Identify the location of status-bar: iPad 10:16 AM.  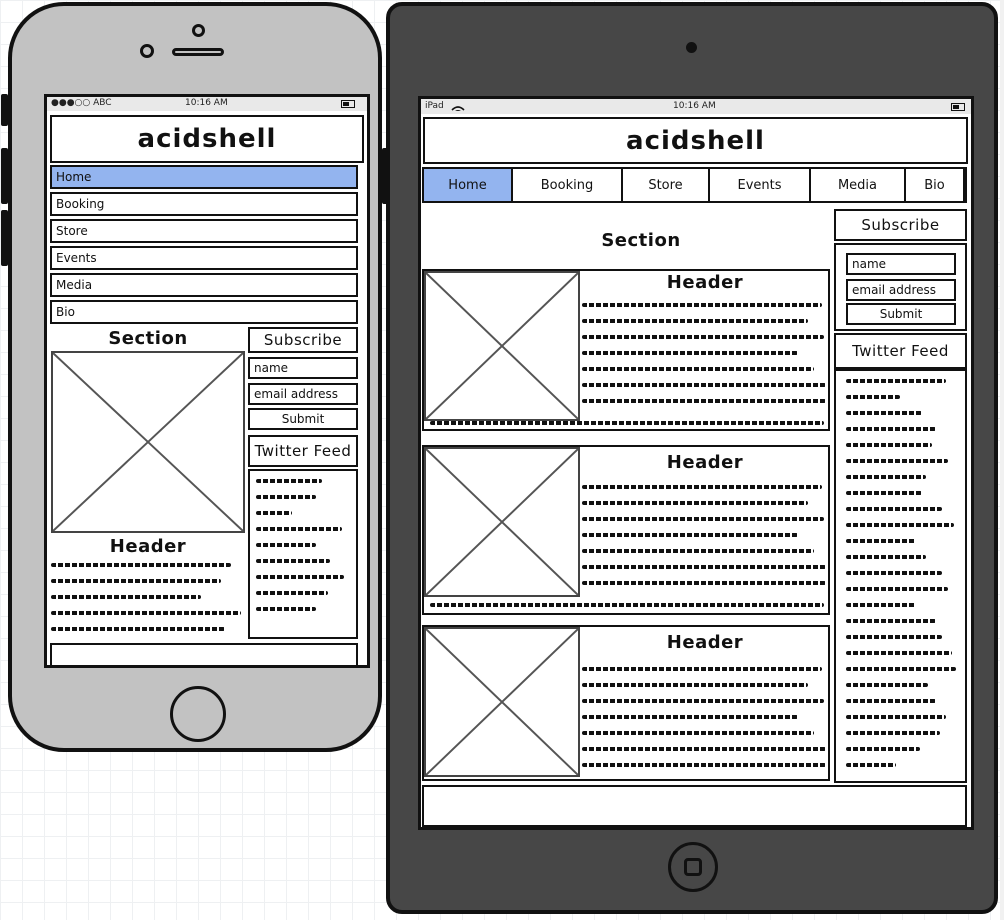
(696, 106).